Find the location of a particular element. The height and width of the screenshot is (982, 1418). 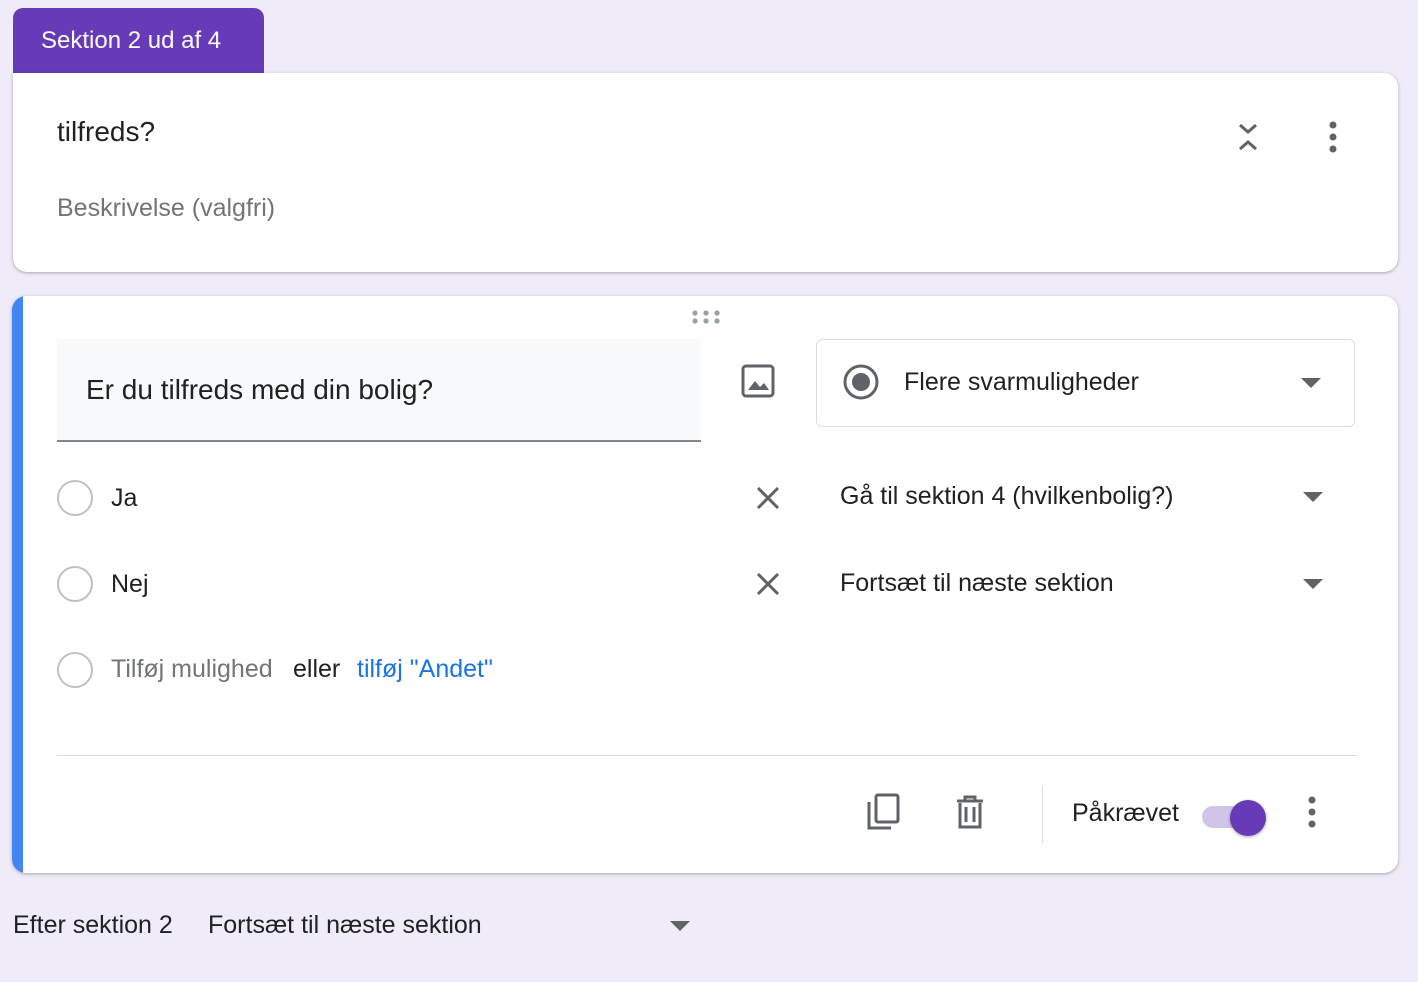

question-type-dropdown: Flere svarmuligheder is located at coordinates (1085, 383).